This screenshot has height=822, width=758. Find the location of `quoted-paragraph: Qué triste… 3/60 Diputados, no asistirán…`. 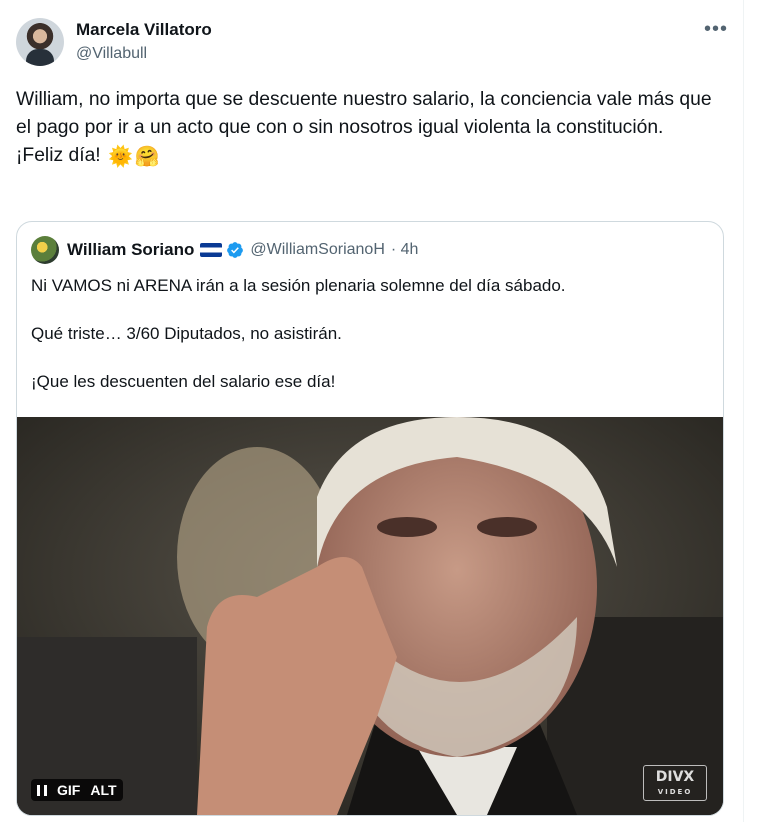

quoted-paragraph: Qué triste… 3/60 Diputados, no asistirán… is located at coordinates (186, 333).